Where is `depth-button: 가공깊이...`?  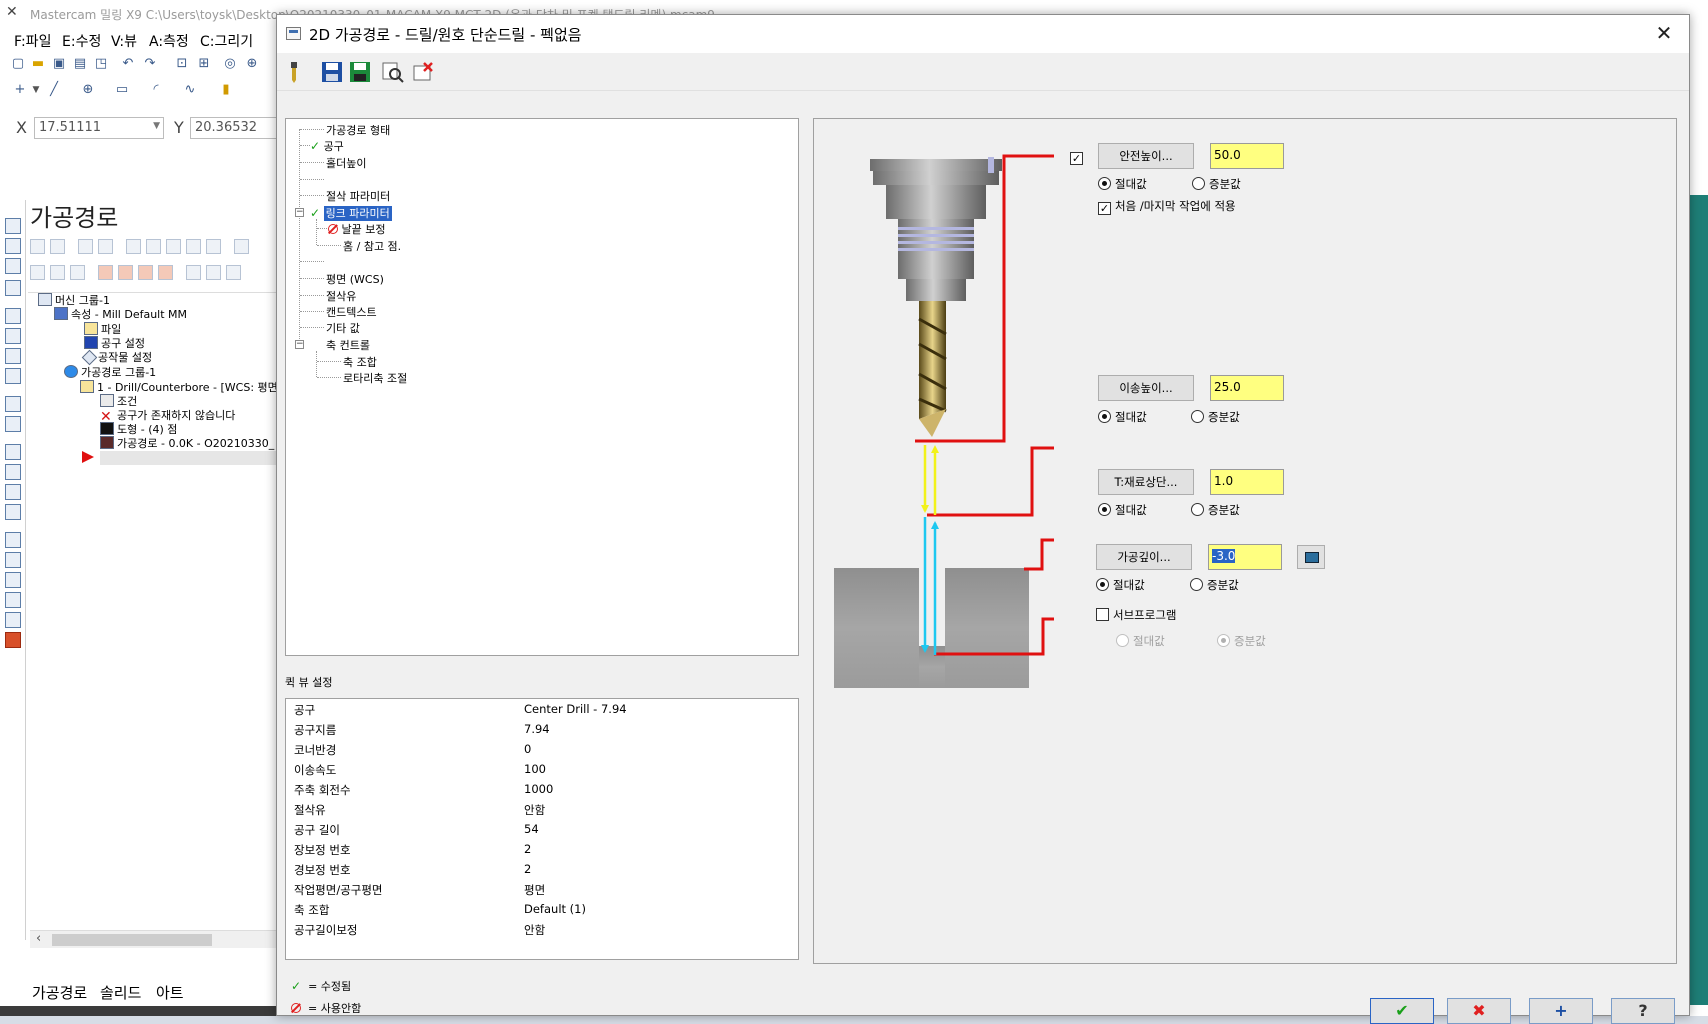 depth-button: 가공깊이... is located at coordinates (1144, 557).